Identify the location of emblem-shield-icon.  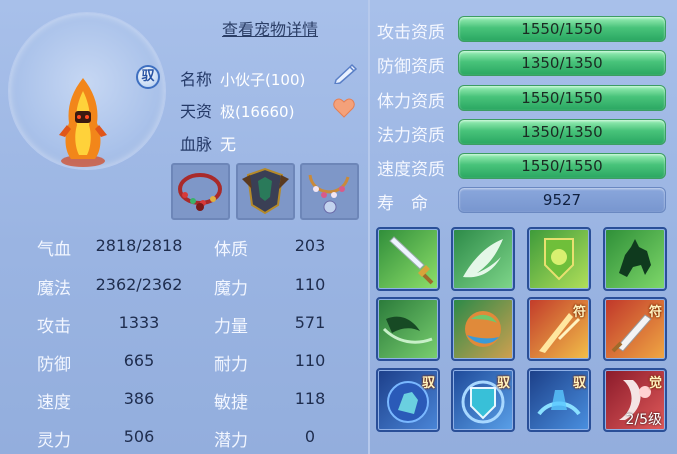
(559, 259).